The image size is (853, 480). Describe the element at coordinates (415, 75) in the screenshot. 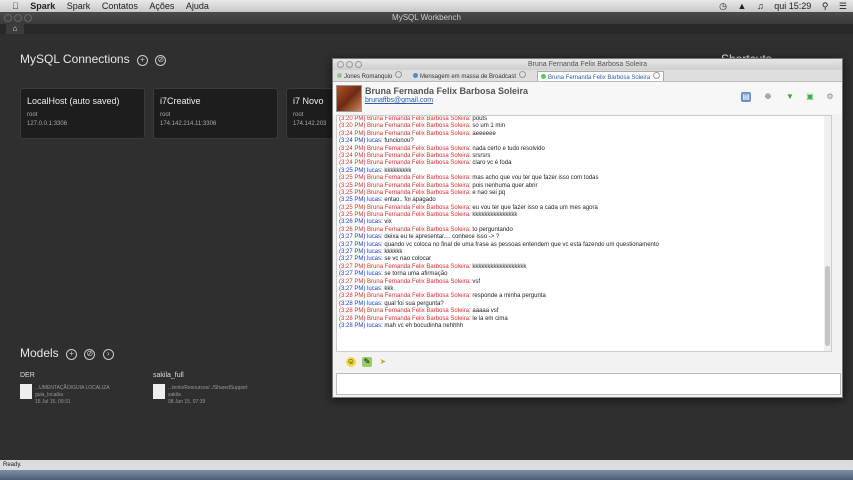

I see `broadcast-icon` at that location.